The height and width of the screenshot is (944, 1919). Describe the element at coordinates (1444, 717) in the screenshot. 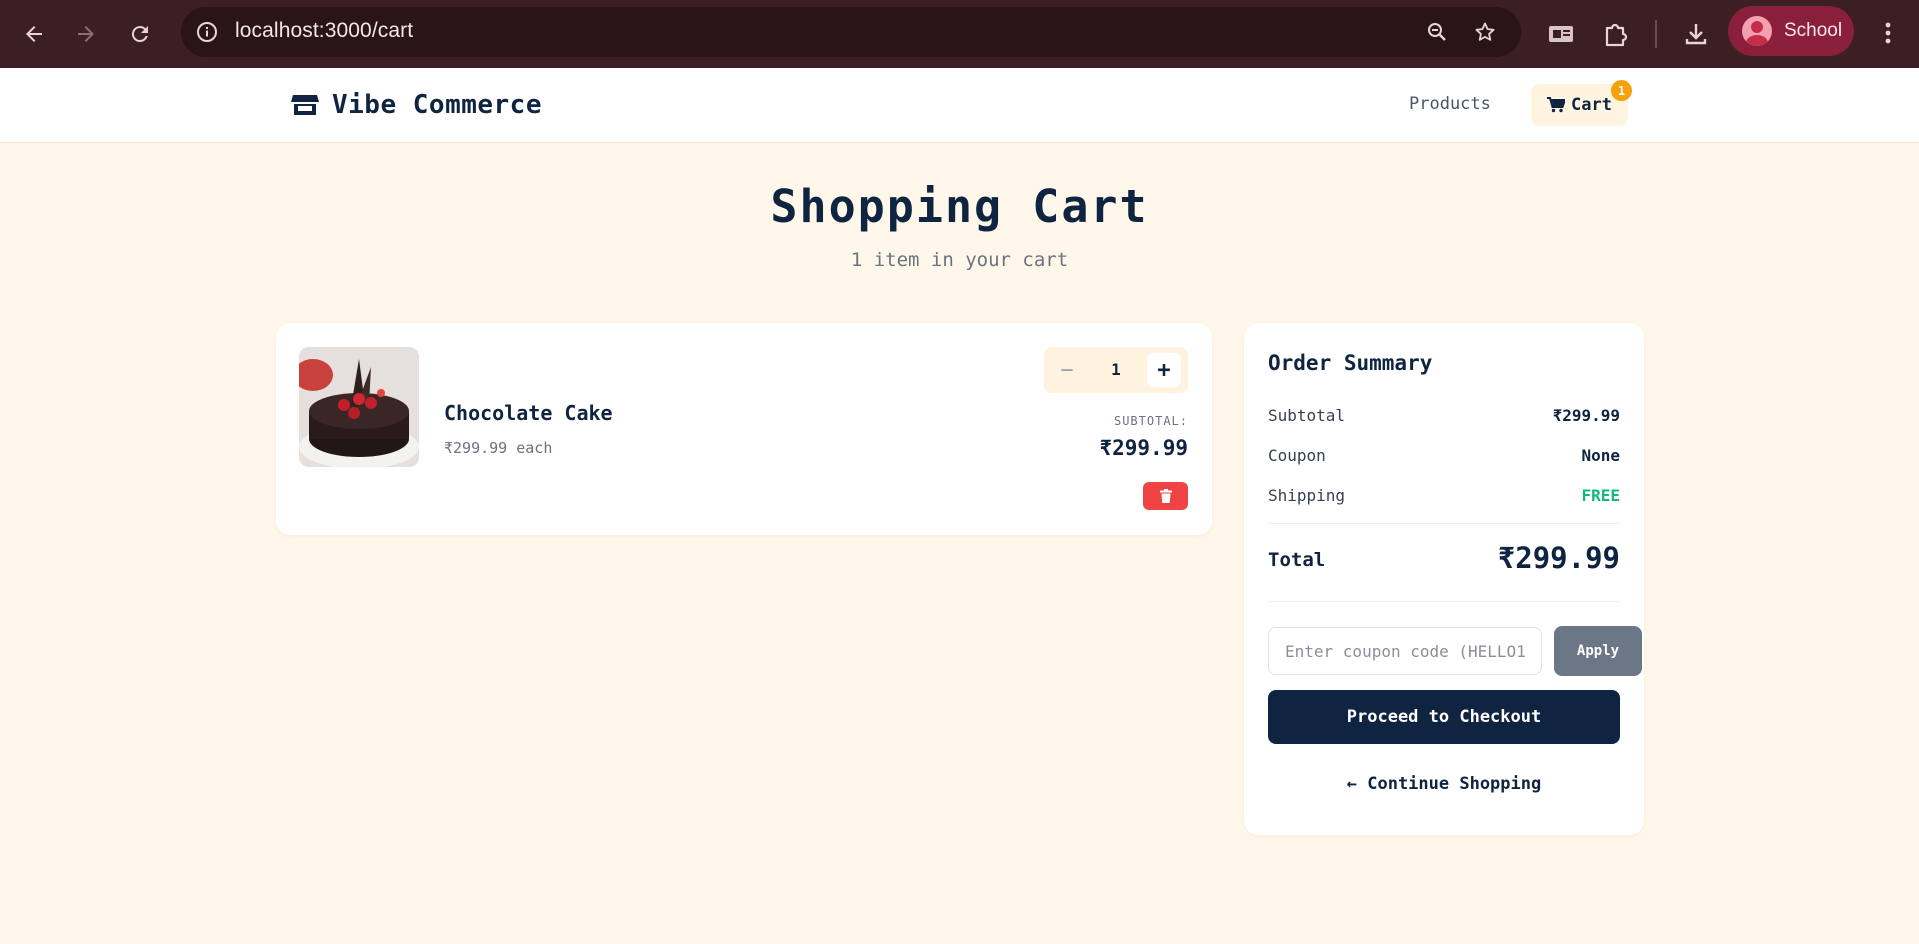

I see `proceed-to-checkout-button: Proceed to Checkout` at that location.